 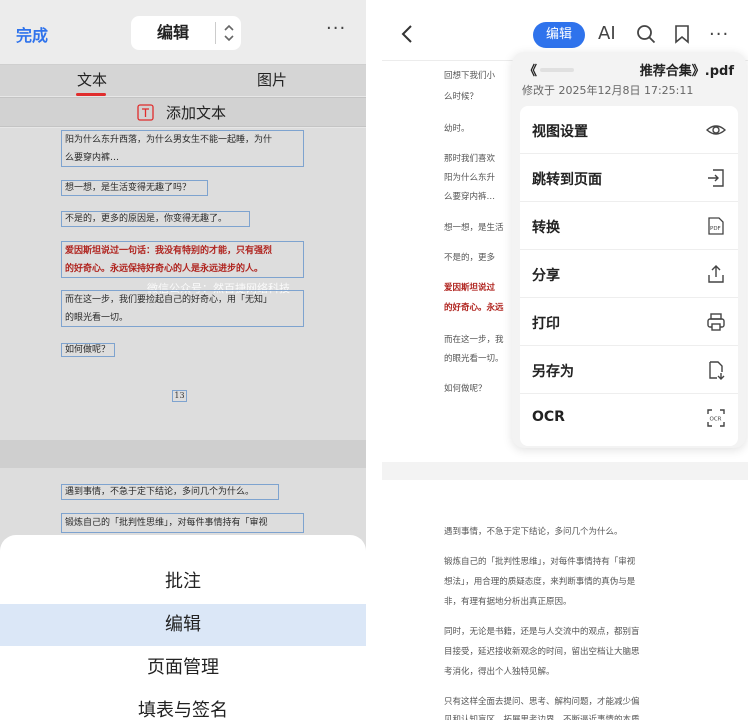 What do you see at coordinates (533, 532) in the screenshot?
I see `text-line: 遇到事情，不急于定下结论，多问几个为什么。` at bounding box center [533, 532].